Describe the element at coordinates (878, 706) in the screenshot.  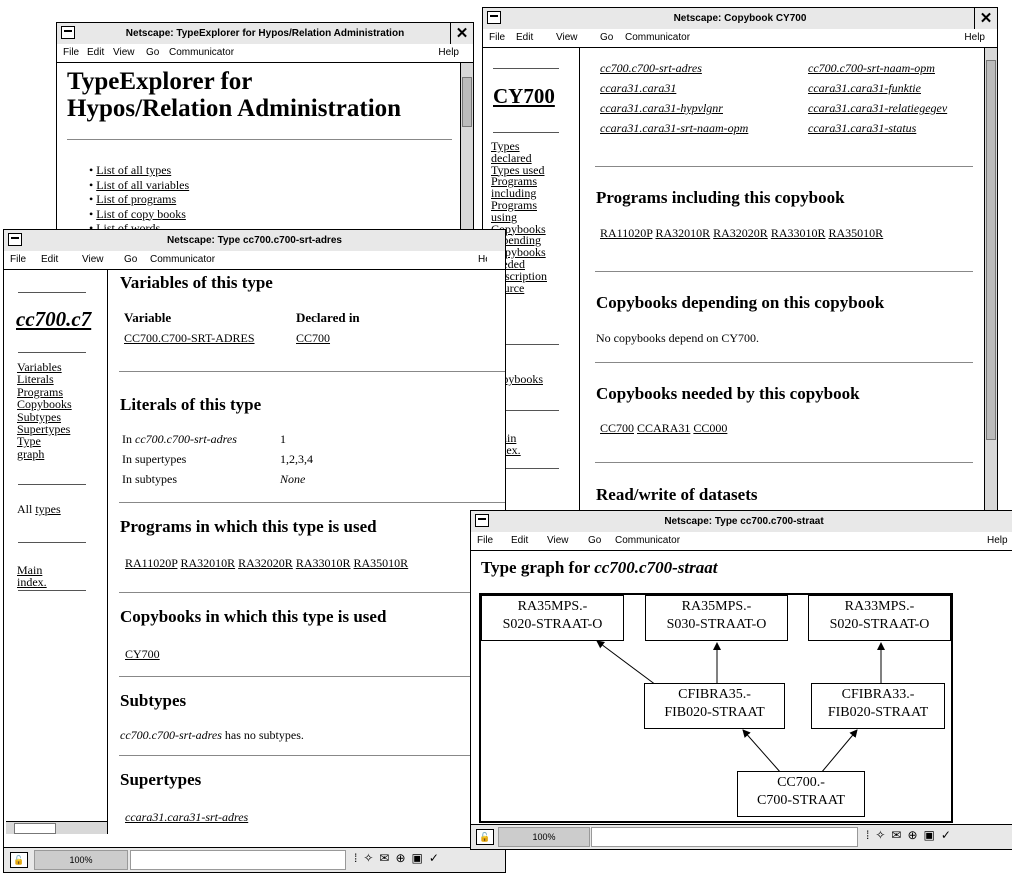
I see `graph-node: CFIBRA33.- FIB020-STRAAT` at that location.